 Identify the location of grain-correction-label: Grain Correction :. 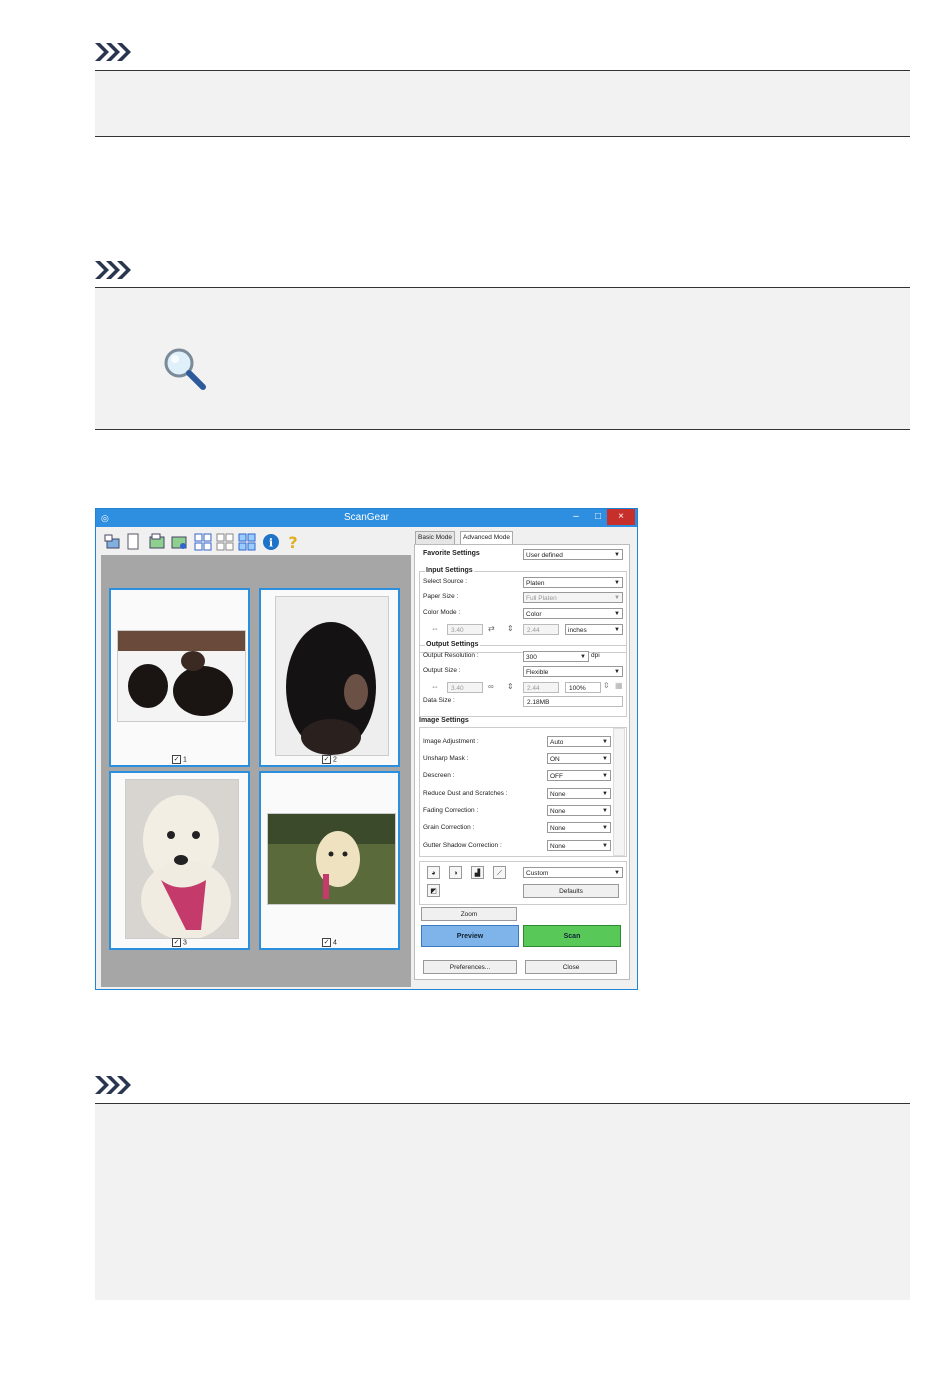
(449, 827).